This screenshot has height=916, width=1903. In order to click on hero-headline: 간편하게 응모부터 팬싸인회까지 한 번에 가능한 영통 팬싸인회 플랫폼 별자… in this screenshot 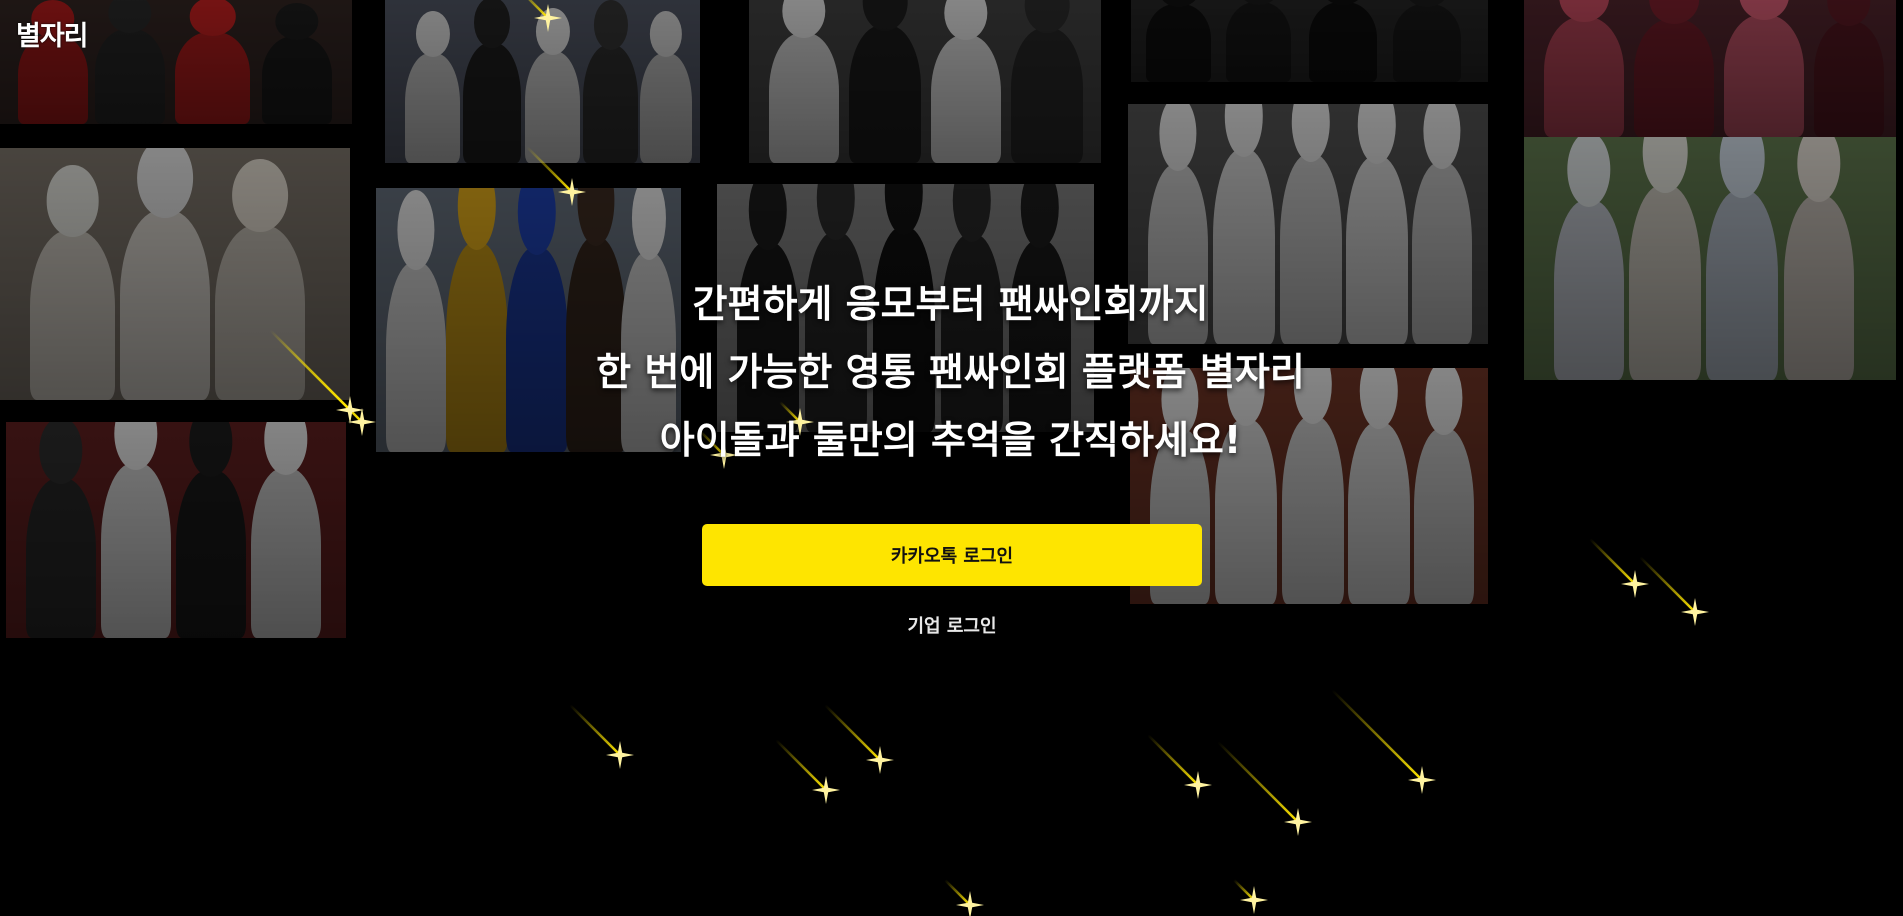, I will do `click(950, 372)`.